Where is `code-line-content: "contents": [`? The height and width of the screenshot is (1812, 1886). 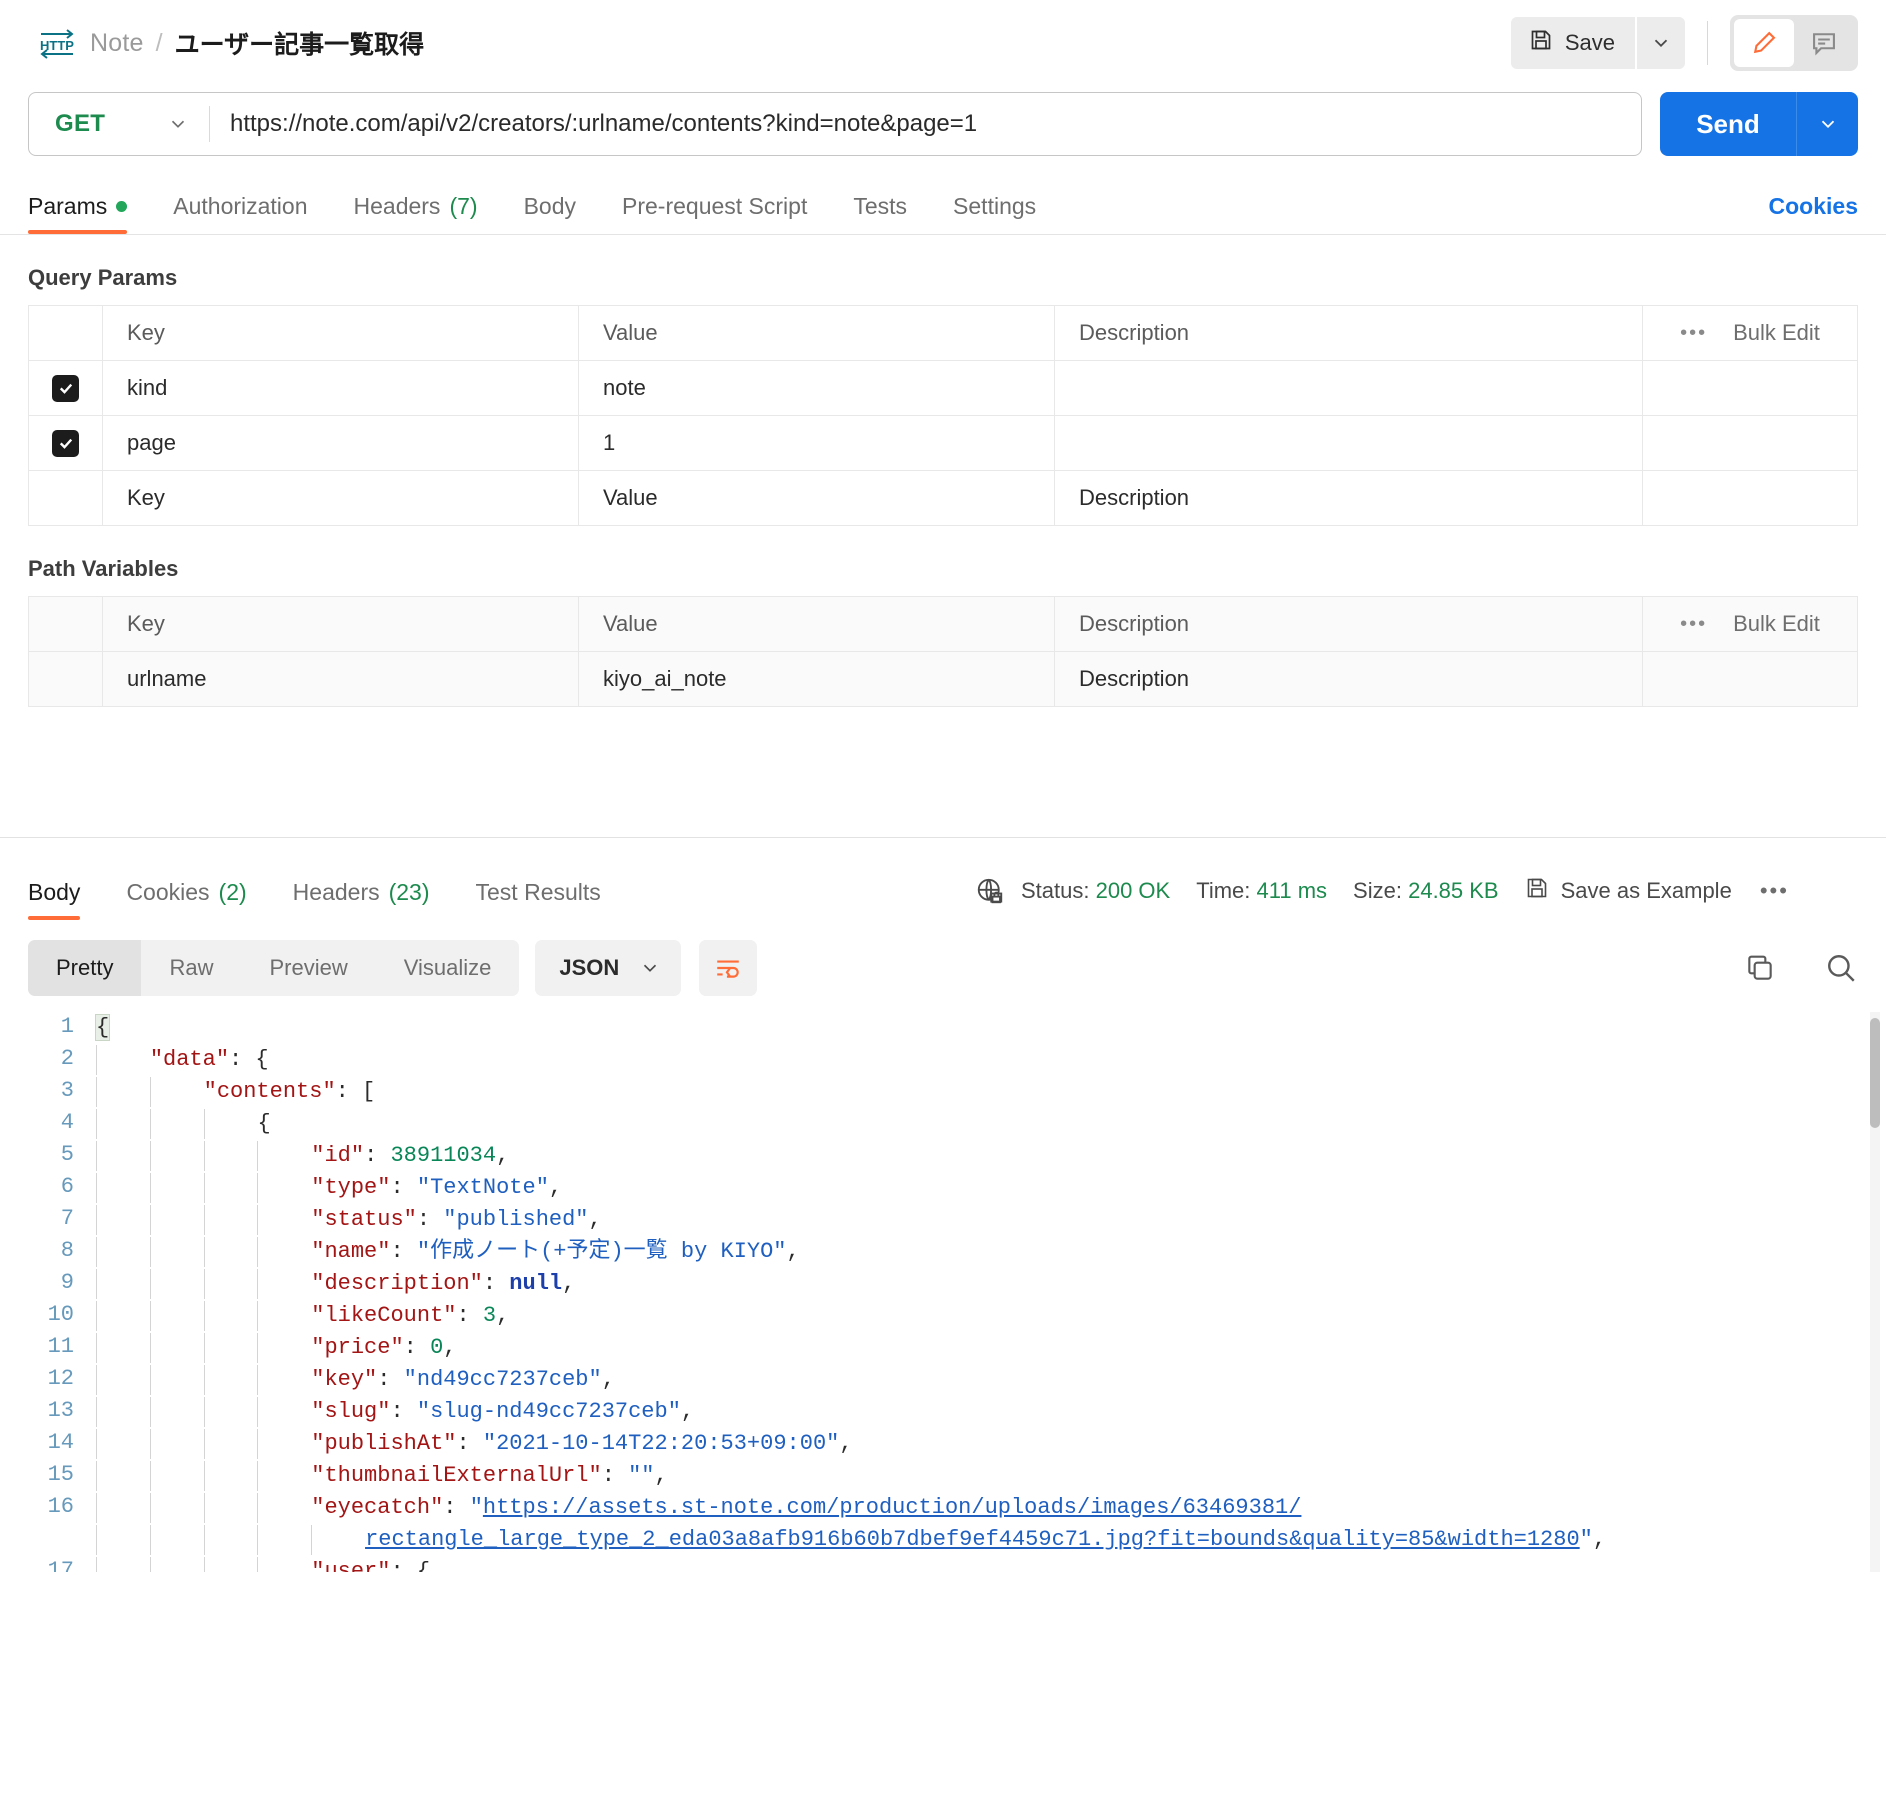
code-line-content: "contents": [ is located at coordinates (851, 1092).